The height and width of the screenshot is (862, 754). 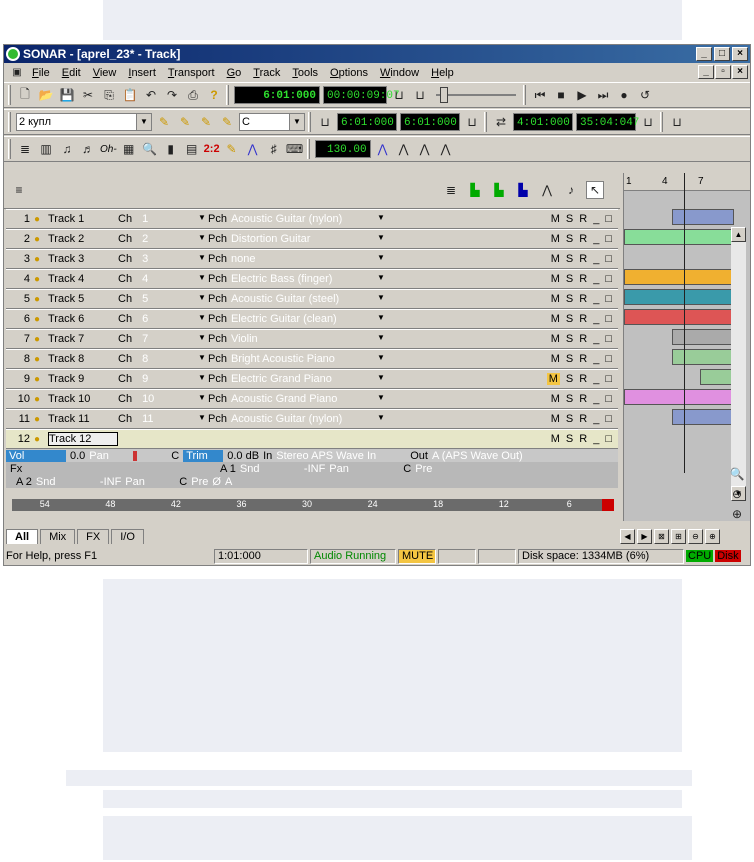 I want to click on loop-toggle-icon: ⇄, so click(x=501, y=122).